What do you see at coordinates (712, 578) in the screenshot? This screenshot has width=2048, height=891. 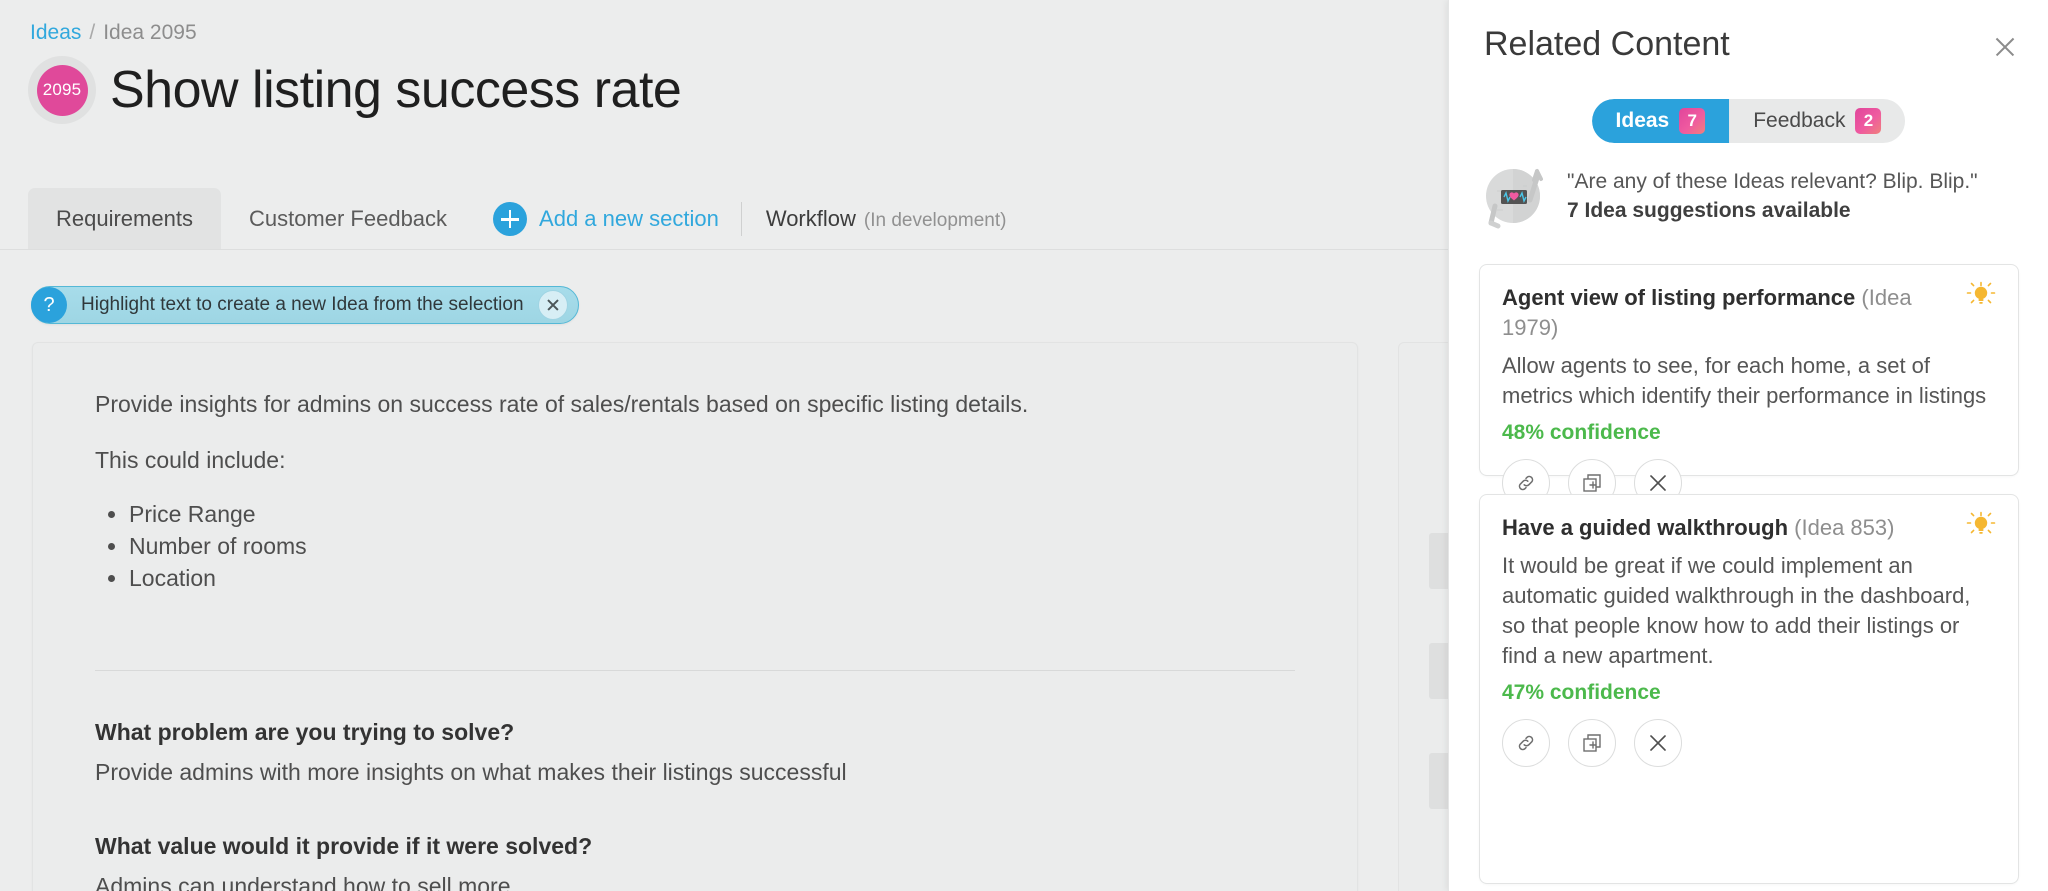 I see `list-item: Location` at bounding box center [712, 578].